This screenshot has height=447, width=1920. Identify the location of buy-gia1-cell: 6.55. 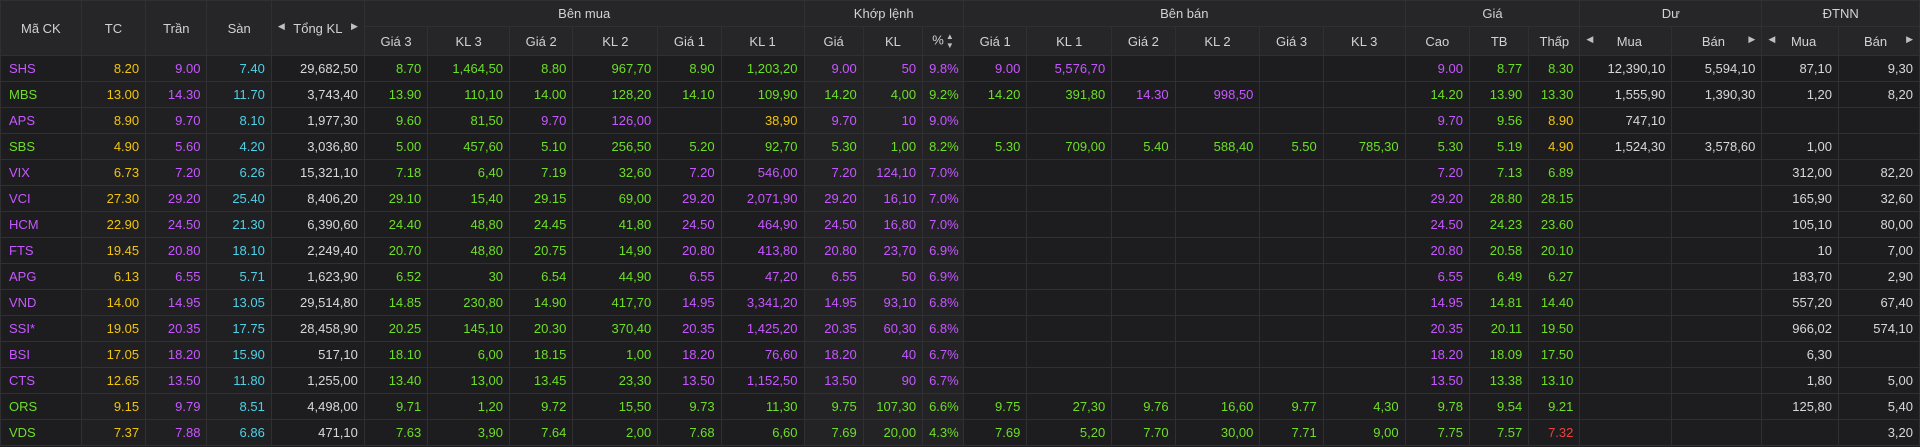
(689, 276).